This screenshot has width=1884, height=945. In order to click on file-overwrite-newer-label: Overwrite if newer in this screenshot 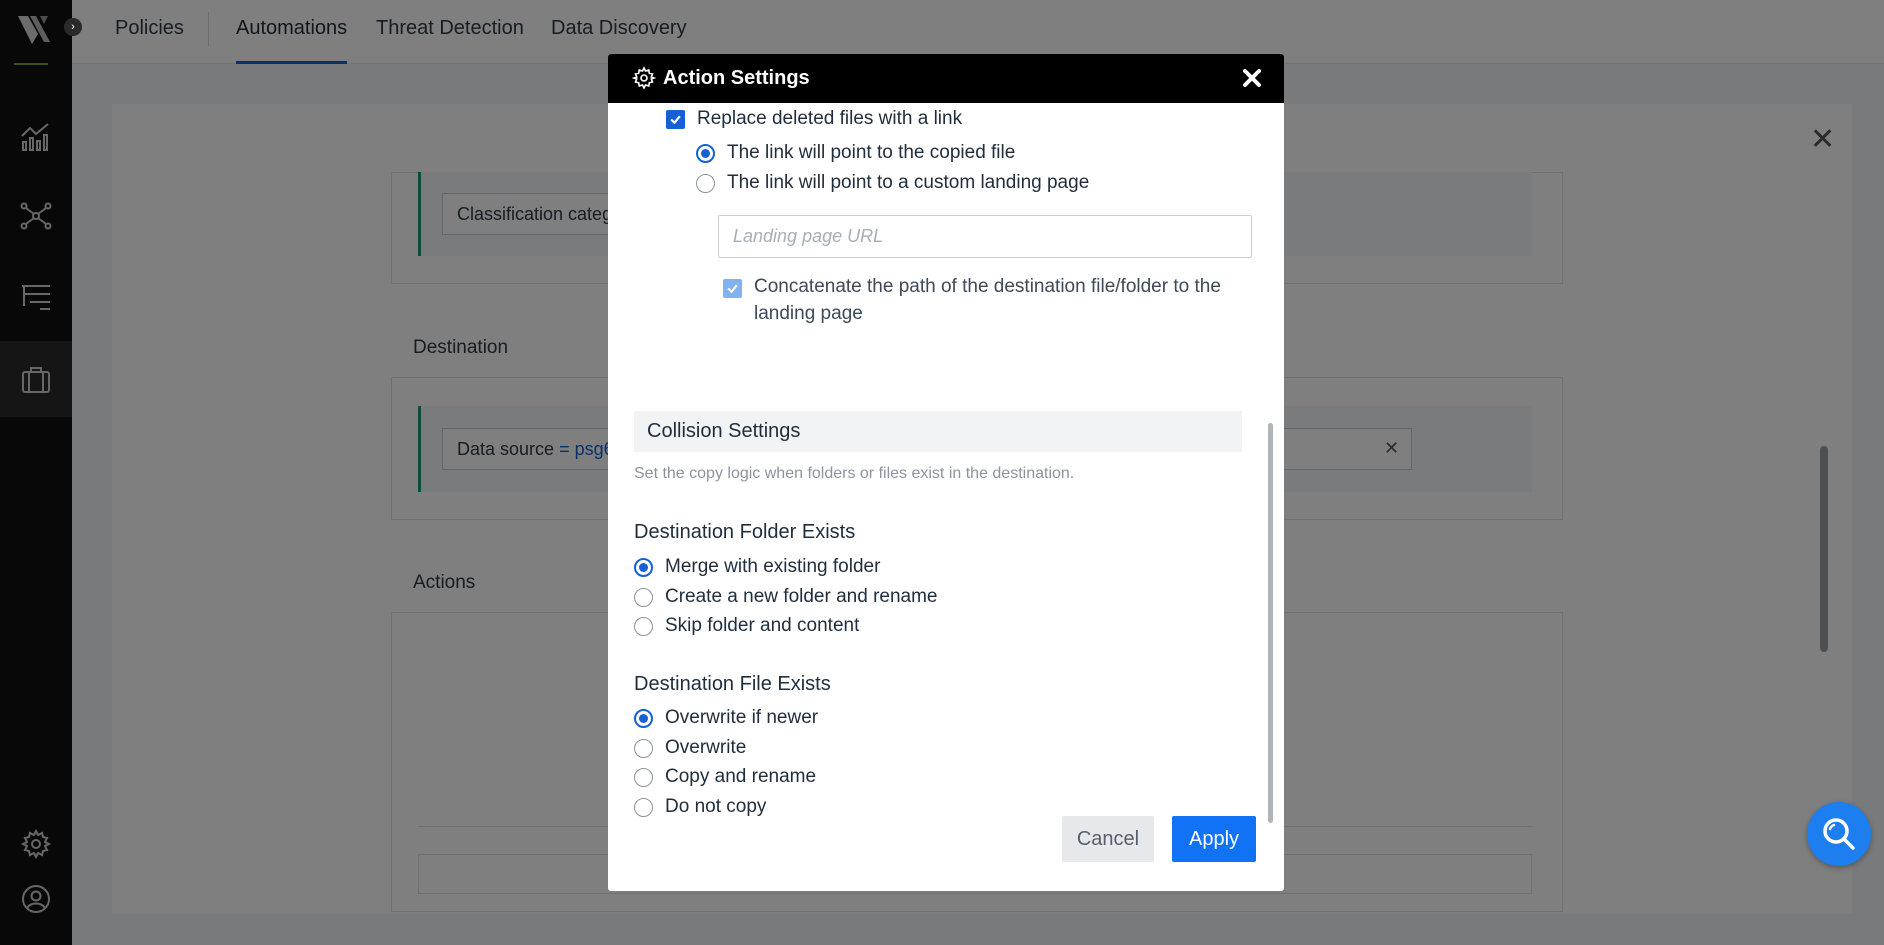, I will do `click(742, 717)`.